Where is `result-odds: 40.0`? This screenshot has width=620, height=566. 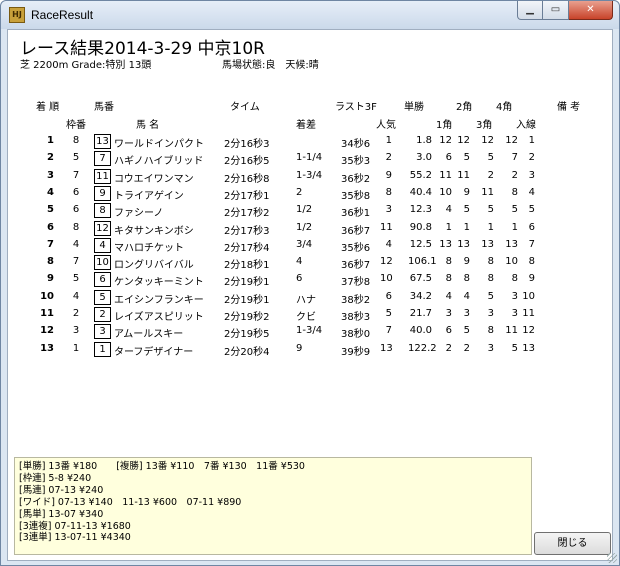
result-odds: 40.0 is located at coordinates (420, 331).